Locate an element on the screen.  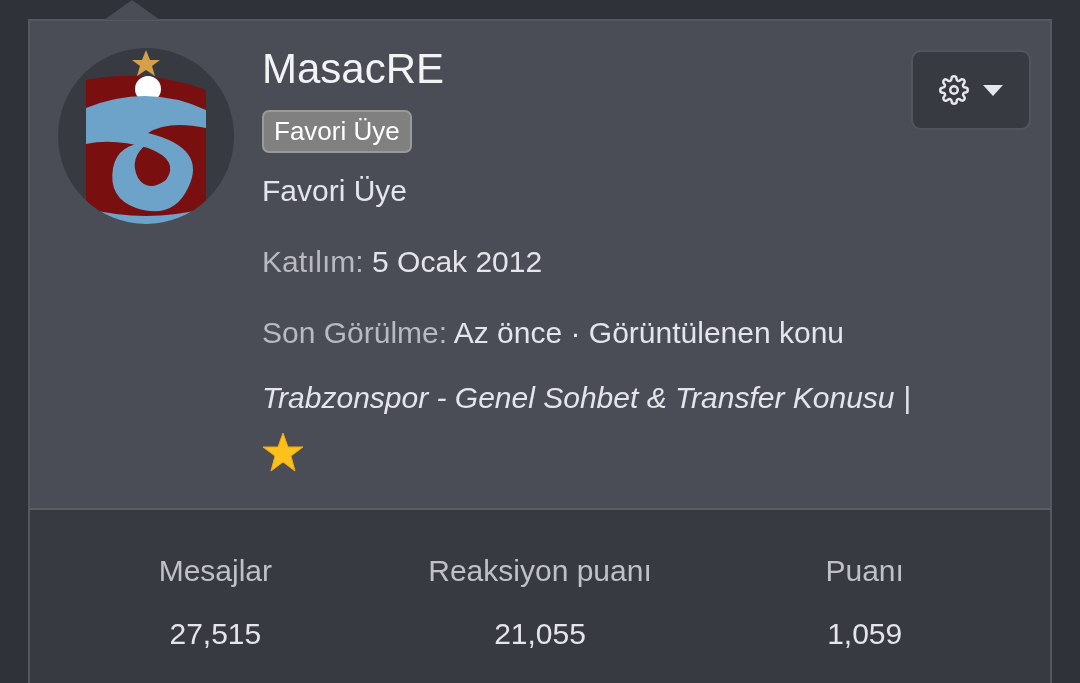
user-title: Favori Üye is located at coordinates (335, 191).